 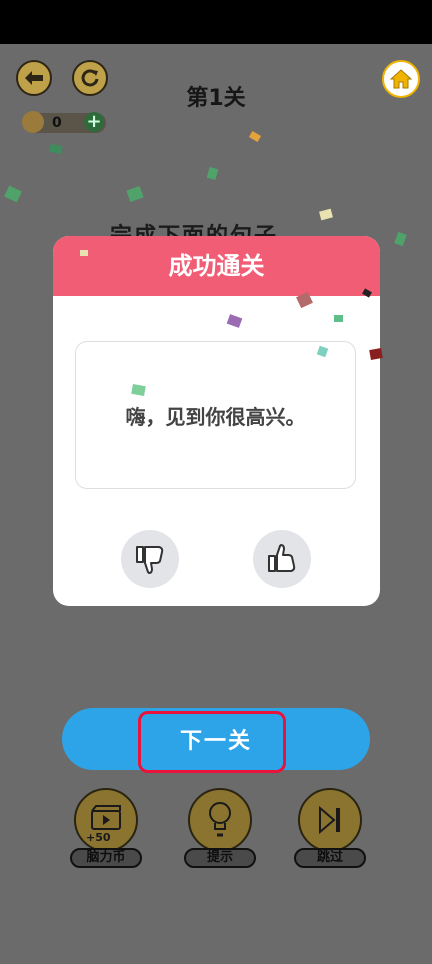 I want to click on hint-tool: 提示, so click(x=220, y=828).